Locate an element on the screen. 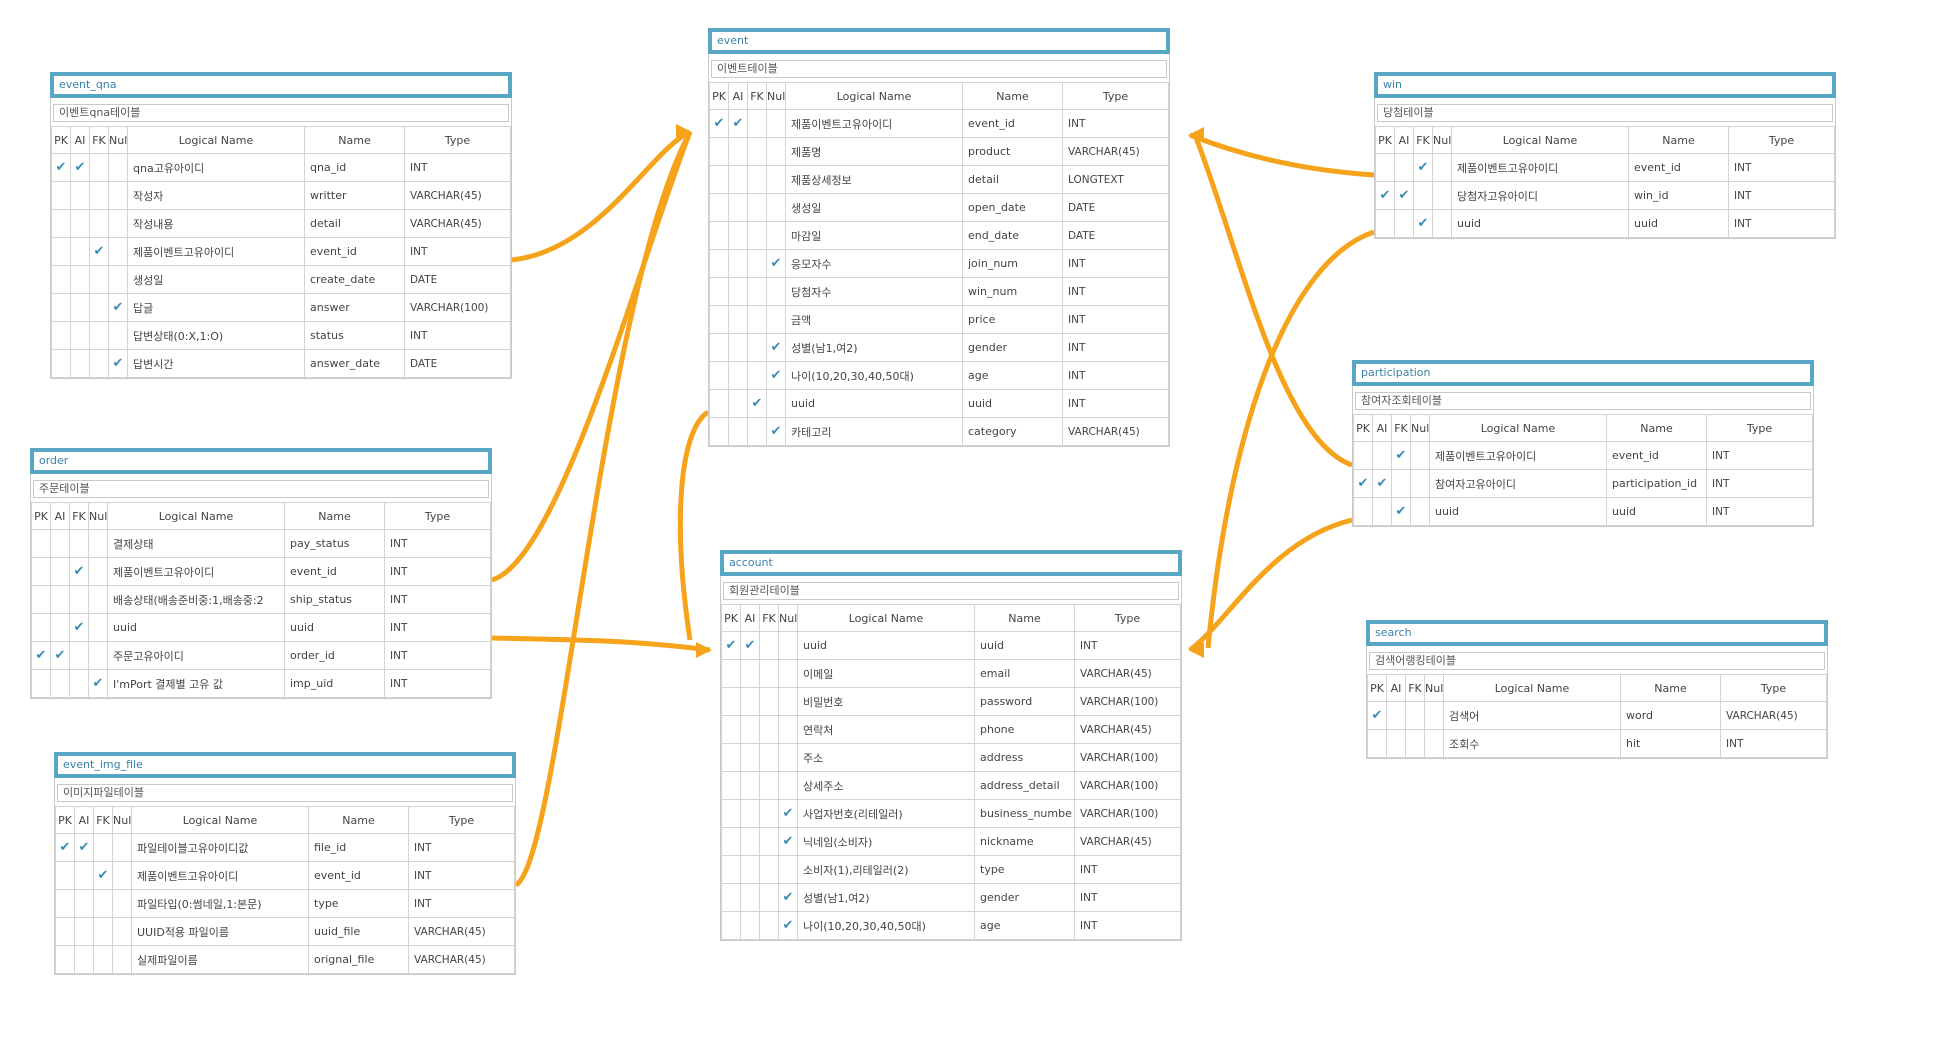 The image size is (1936, 1038). logical-name-cell: 비밀번호 is located at coordinates (886, 701).